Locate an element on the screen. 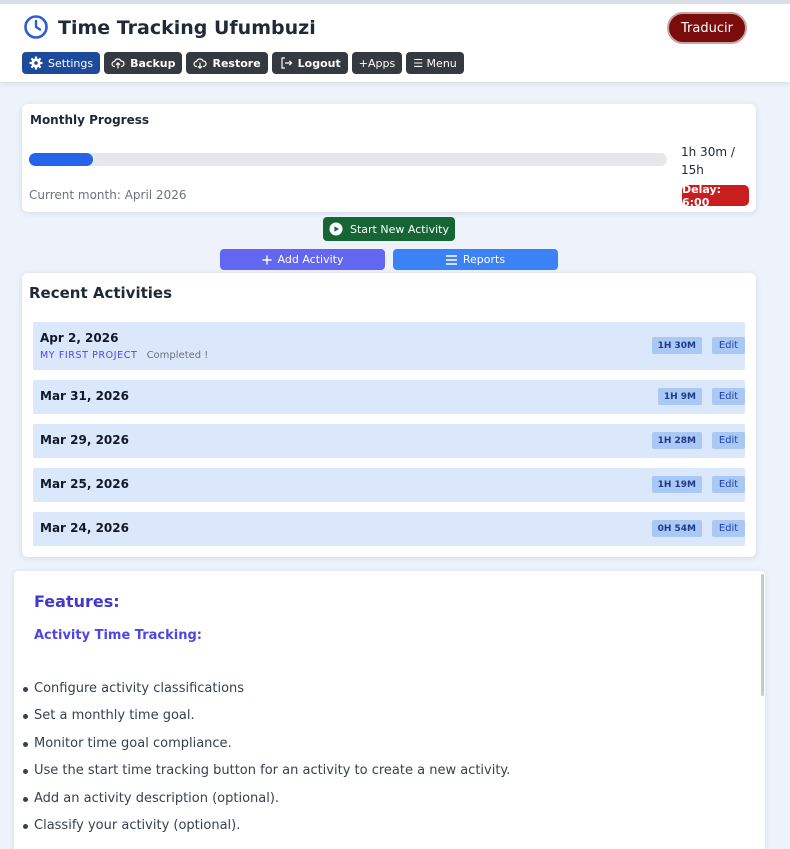 The width and height of the screenshot is (790, 849). activity-actions: 1H 30M Edit is located at coordinates (698, 345).